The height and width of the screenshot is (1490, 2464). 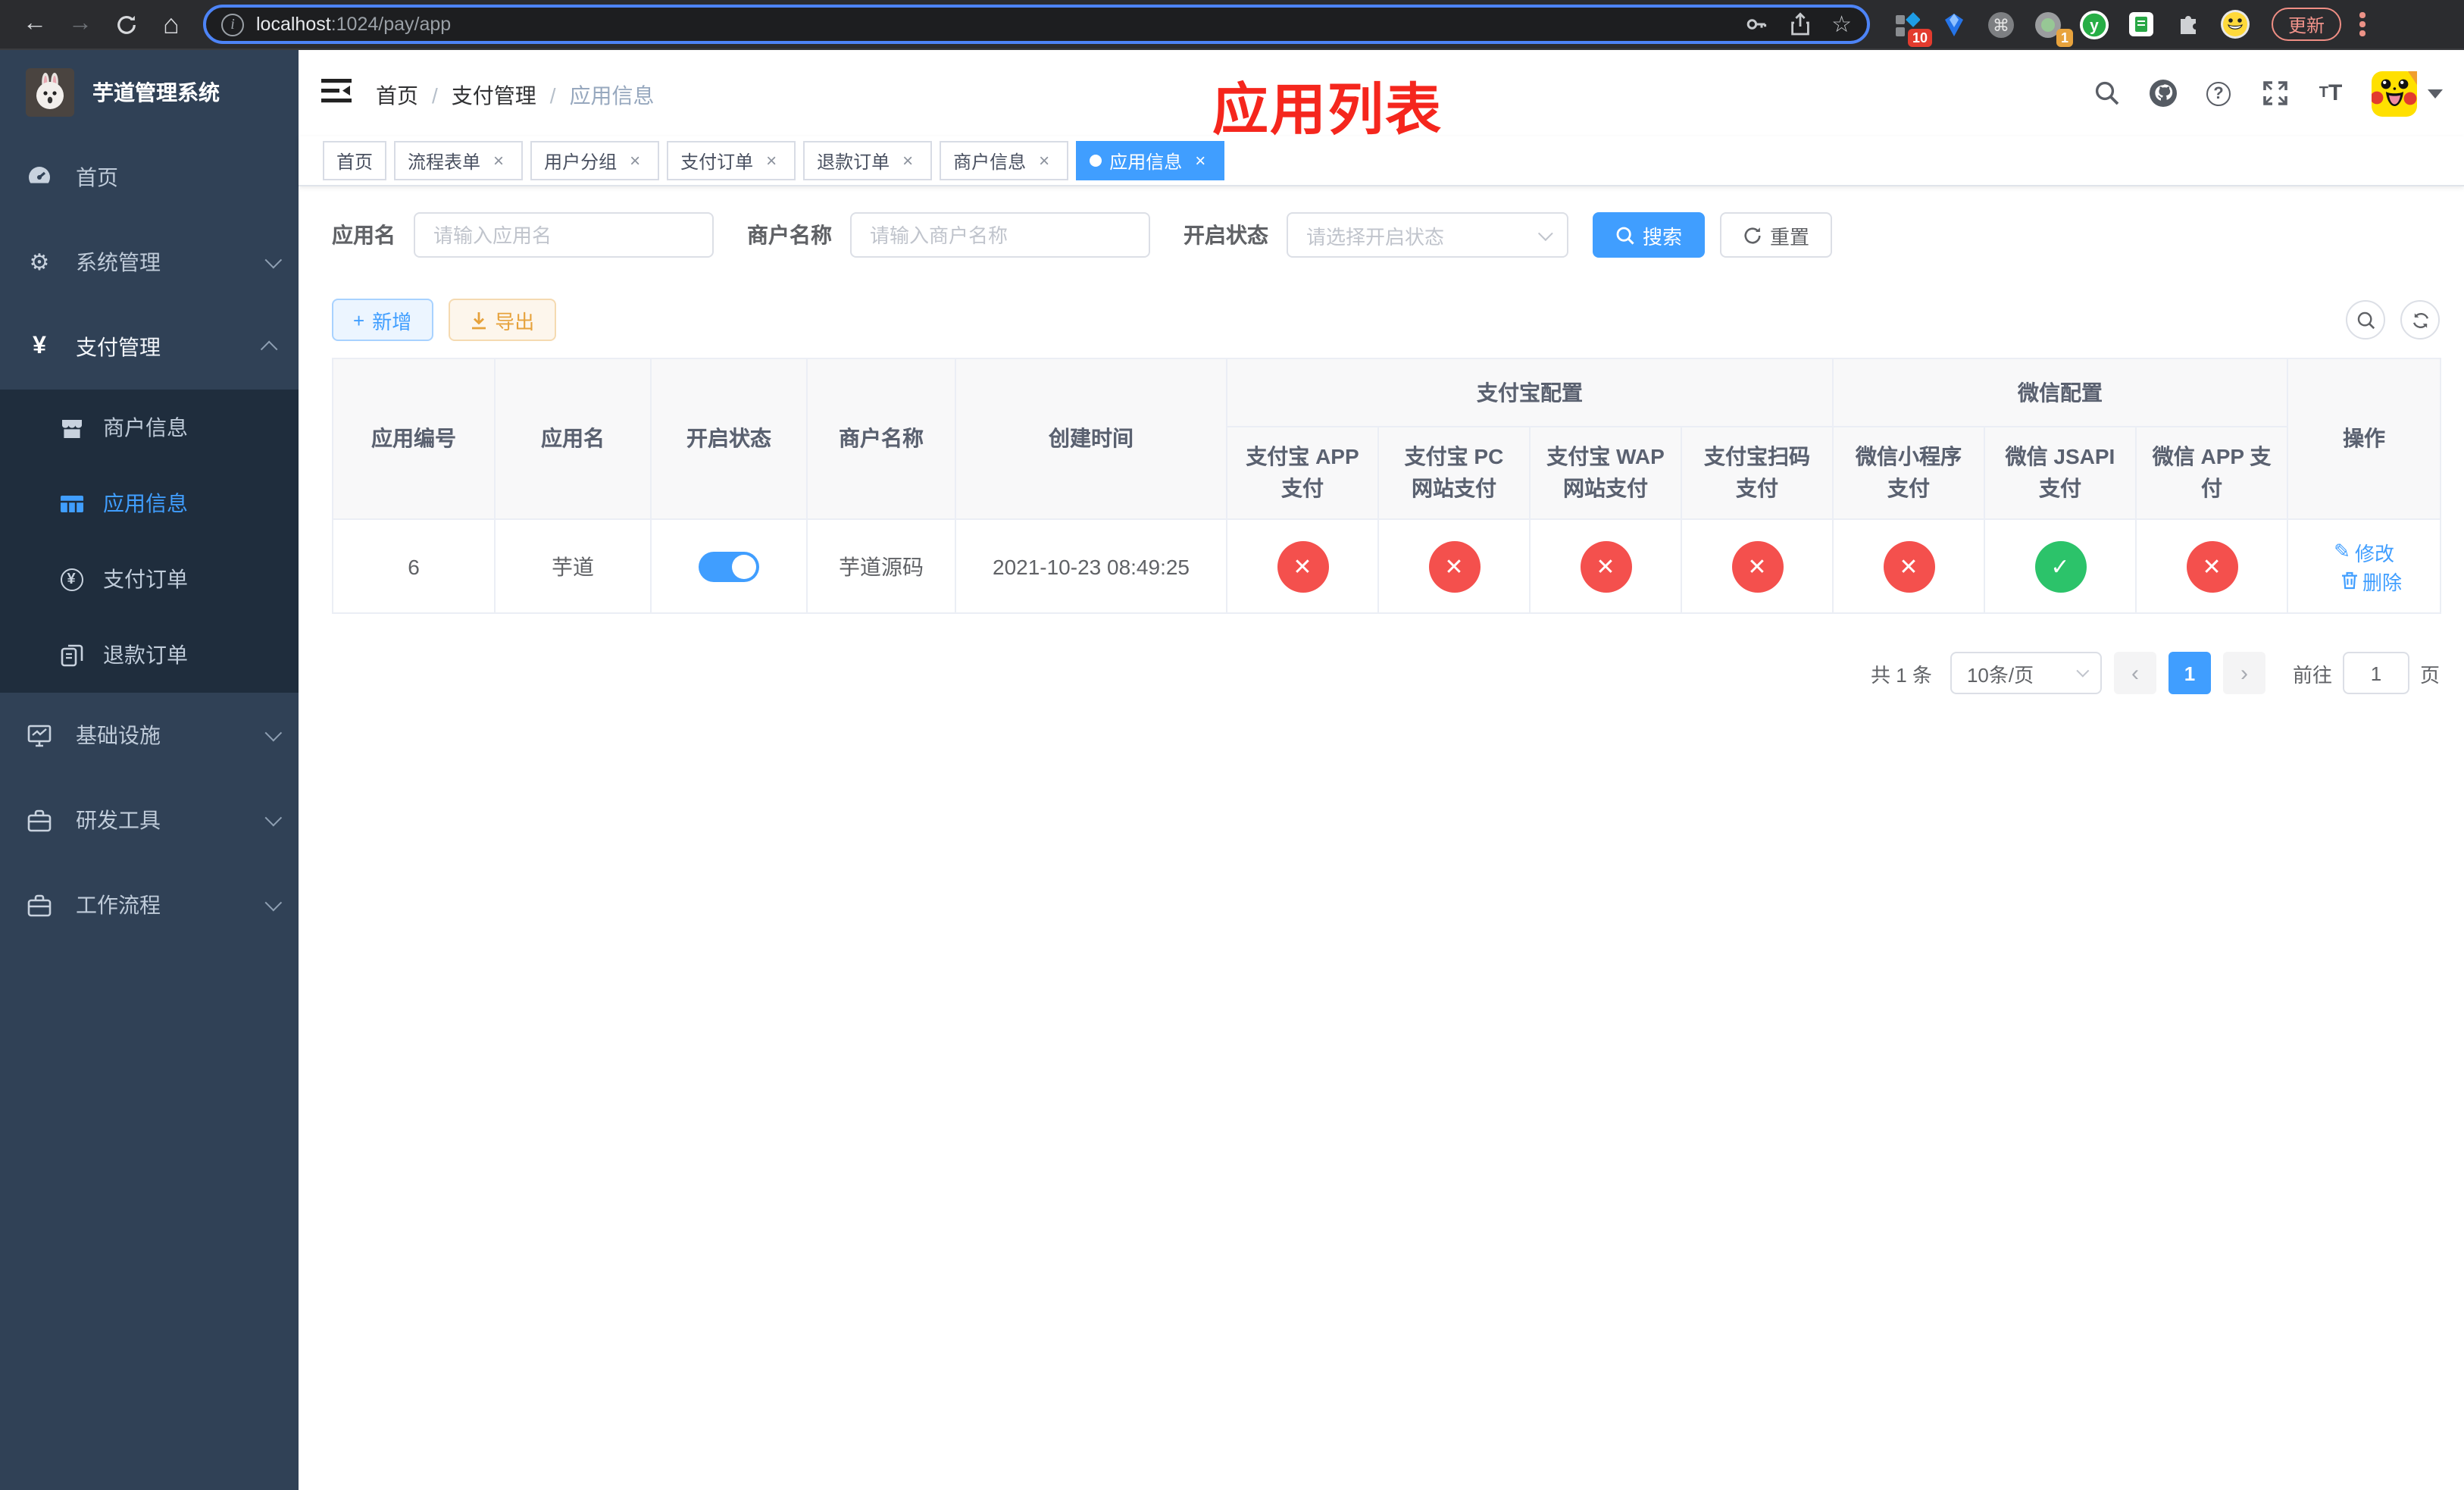 I want to click on page-1-button: 1, so click(x=2189, y=673).